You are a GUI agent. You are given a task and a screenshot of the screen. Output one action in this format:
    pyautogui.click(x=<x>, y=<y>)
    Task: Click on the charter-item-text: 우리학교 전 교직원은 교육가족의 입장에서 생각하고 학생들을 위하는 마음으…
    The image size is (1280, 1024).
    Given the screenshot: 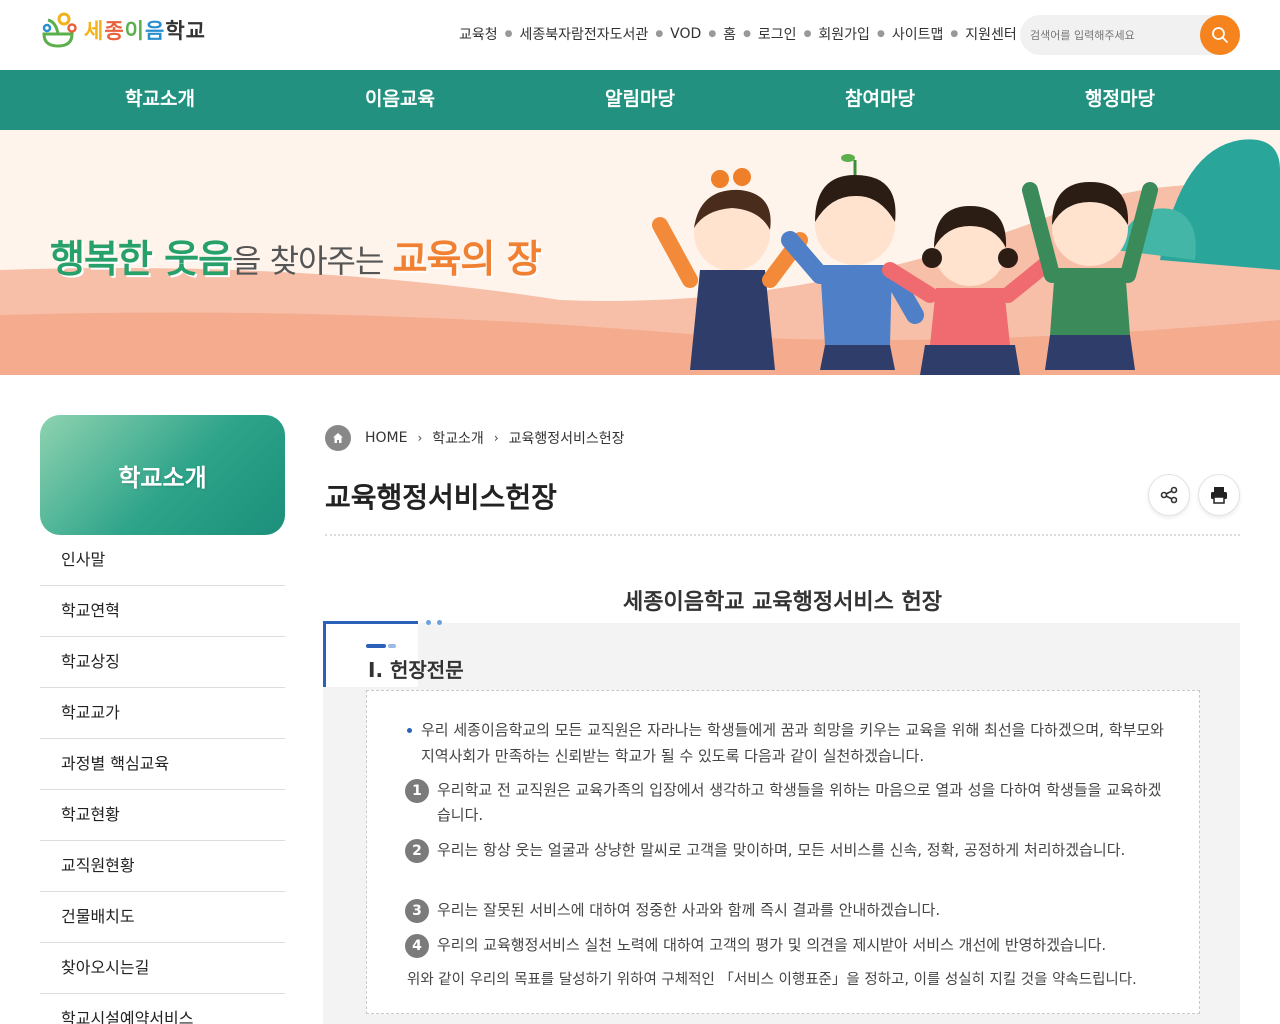 What is the action you would take?
    pyautogui.click(x=799, y=802)
    